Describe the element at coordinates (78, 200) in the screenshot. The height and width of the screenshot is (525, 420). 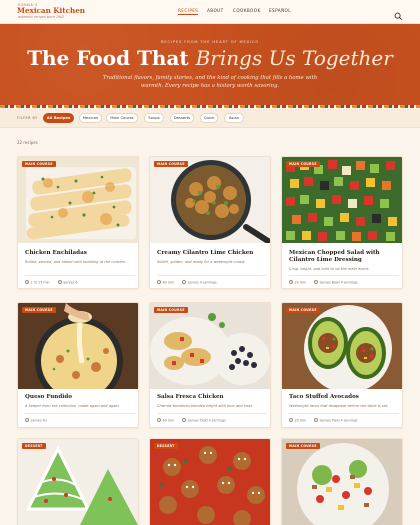
I see `recipe-photo-enchiladas` at that location.